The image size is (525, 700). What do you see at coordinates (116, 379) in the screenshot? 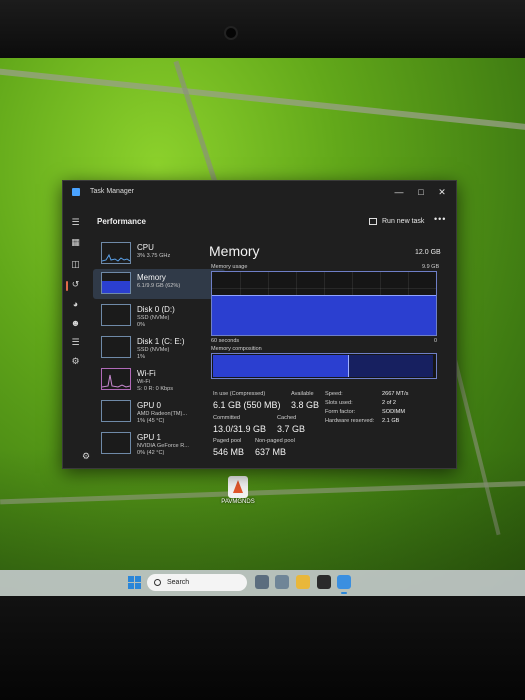
I see `wifi-thumbnail-graph` at bounding box center [116, 379].